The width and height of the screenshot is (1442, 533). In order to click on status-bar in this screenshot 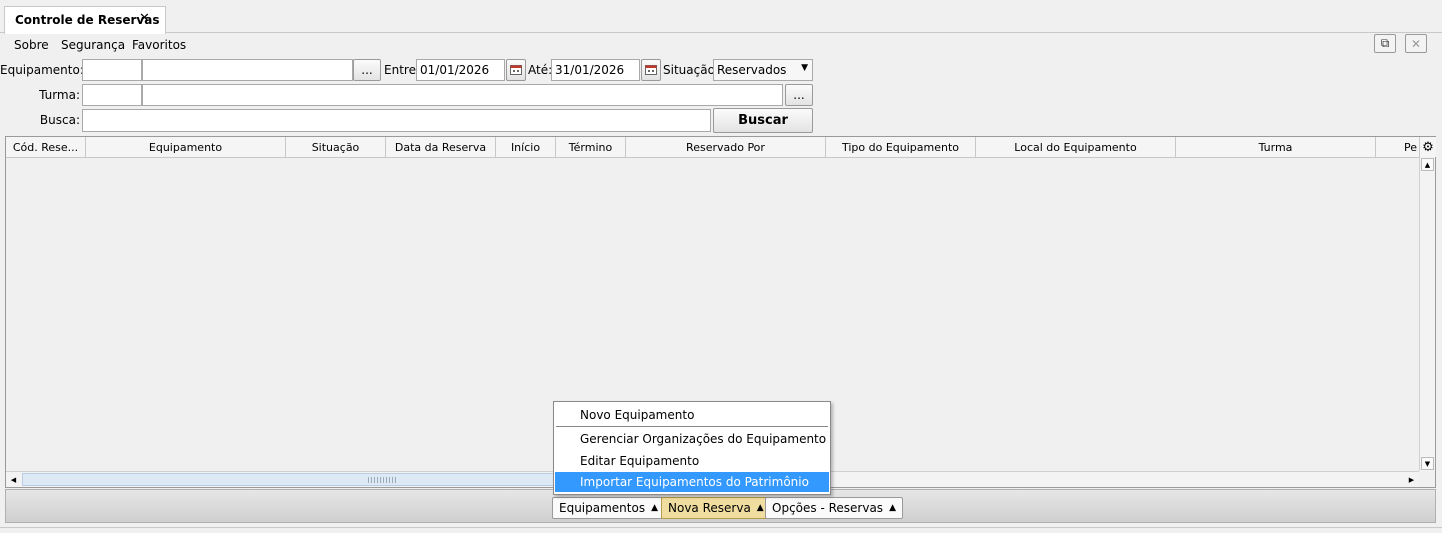, I will do `click(721, 530)`.